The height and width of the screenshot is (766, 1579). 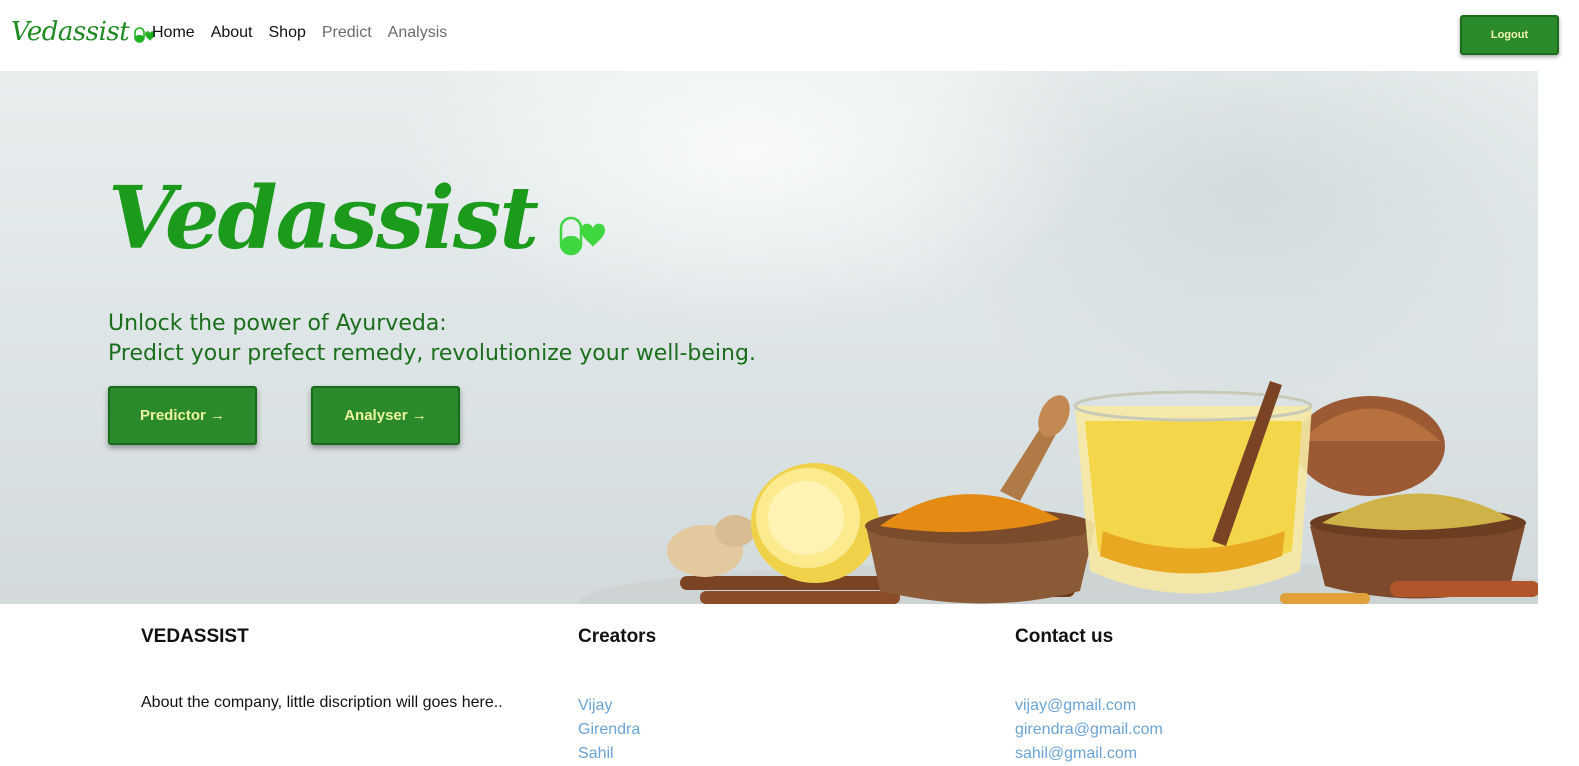 I want to click on creator-link-vijay: Vijay, so click(x=595, y=705).